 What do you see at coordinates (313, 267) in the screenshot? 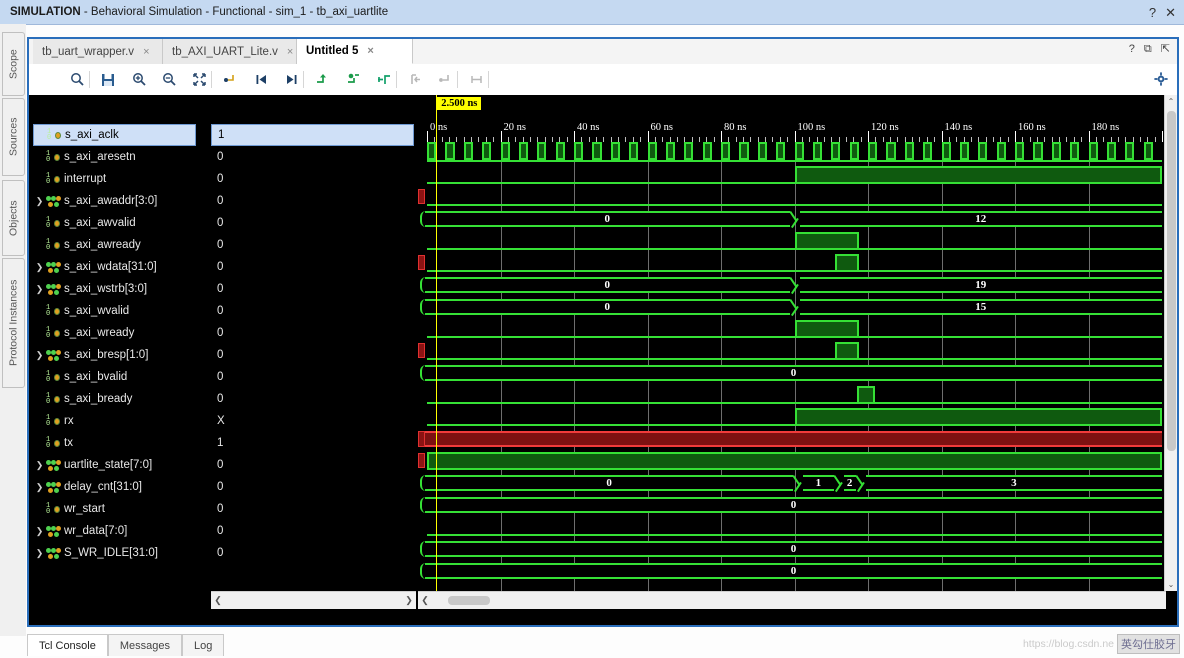
I see `signal-value-cell: 0` at bounding box center [313, 267].